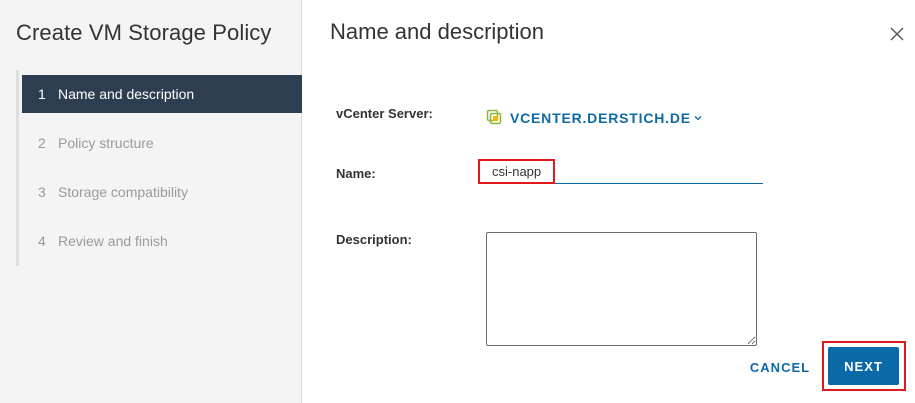 The height and width of the screenshot is (403, 915). I want to click on description-label: Description:, so click(374, 239).